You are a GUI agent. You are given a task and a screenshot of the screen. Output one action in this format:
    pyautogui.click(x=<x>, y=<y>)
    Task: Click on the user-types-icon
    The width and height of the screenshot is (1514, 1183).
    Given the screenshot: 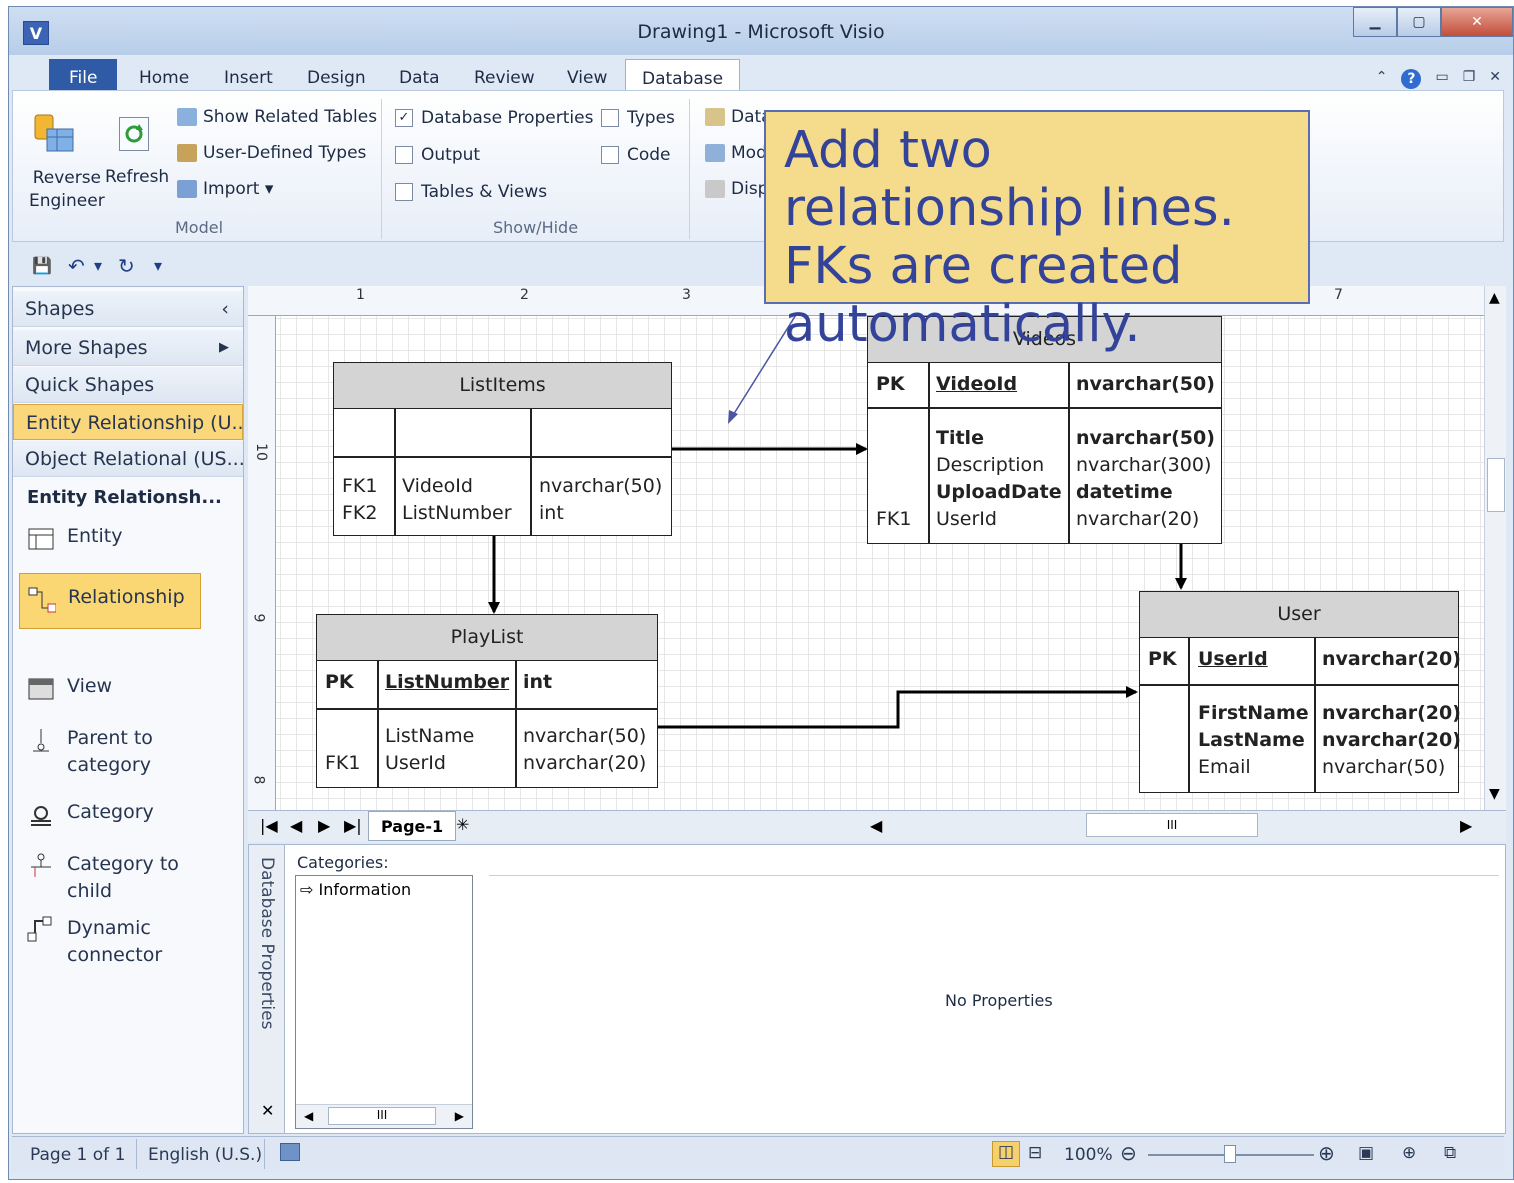 What is the action you would take?
    pyautogui.click(x=187, y=153)
    